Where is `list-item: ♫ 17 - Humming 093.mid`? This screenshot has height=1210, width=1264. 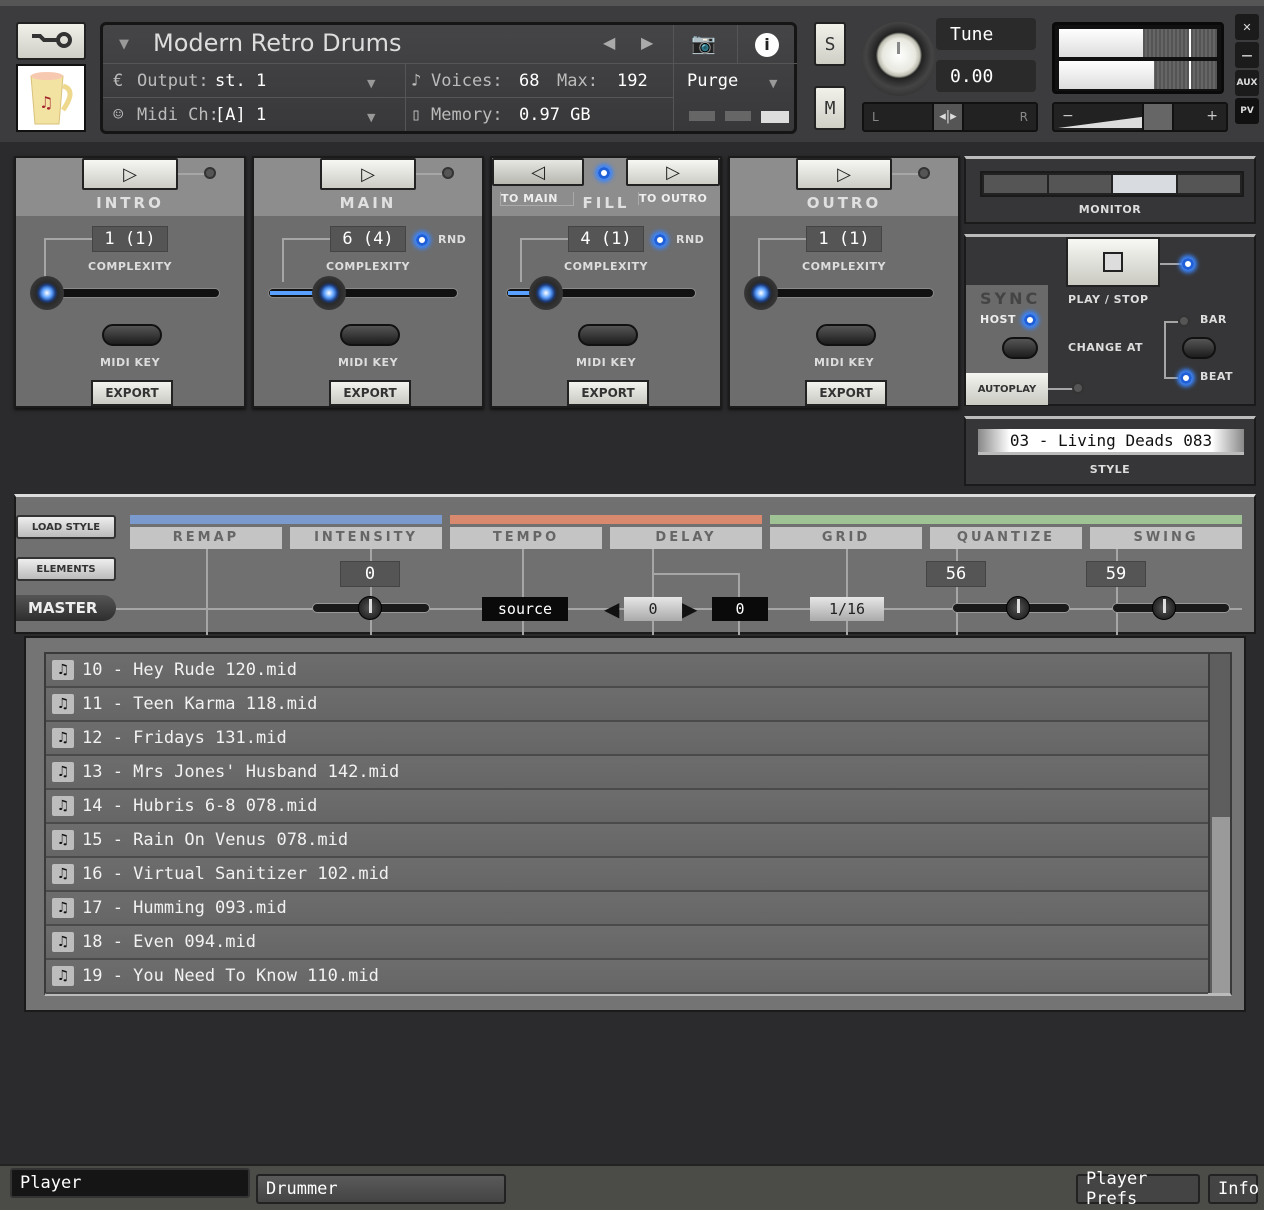 list-item: ♫ 17 - Humming 093.mid is located at coordinates (627, 909).